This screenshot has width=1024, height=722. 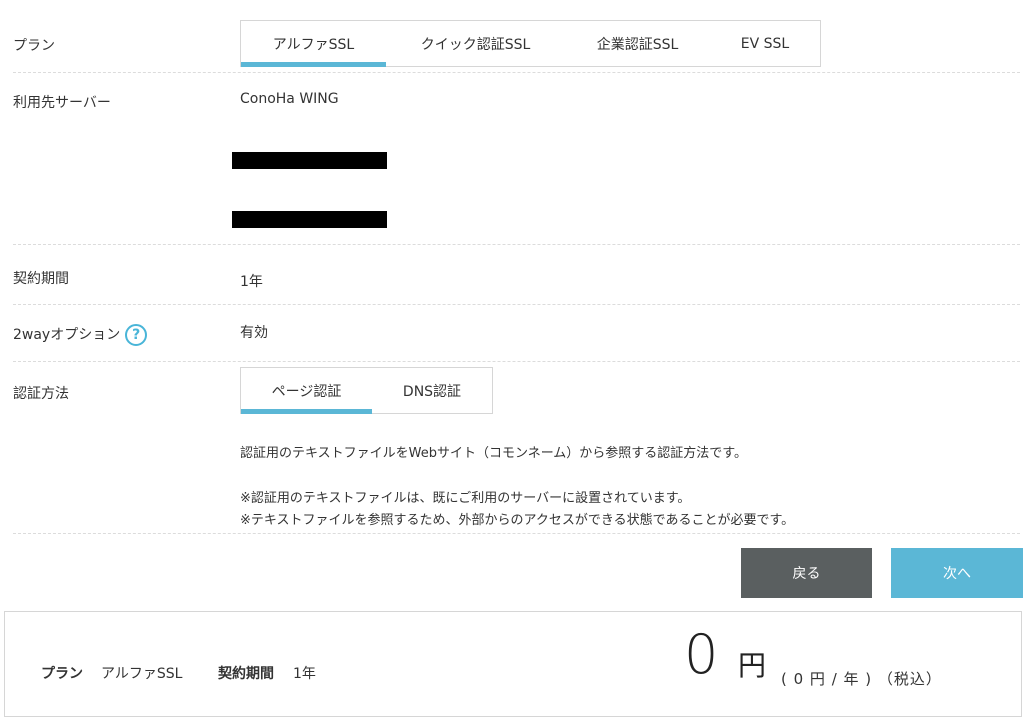 I want to click on tab-enterprise-ssl: 企業認証SSL, so click(x=637, y=43).